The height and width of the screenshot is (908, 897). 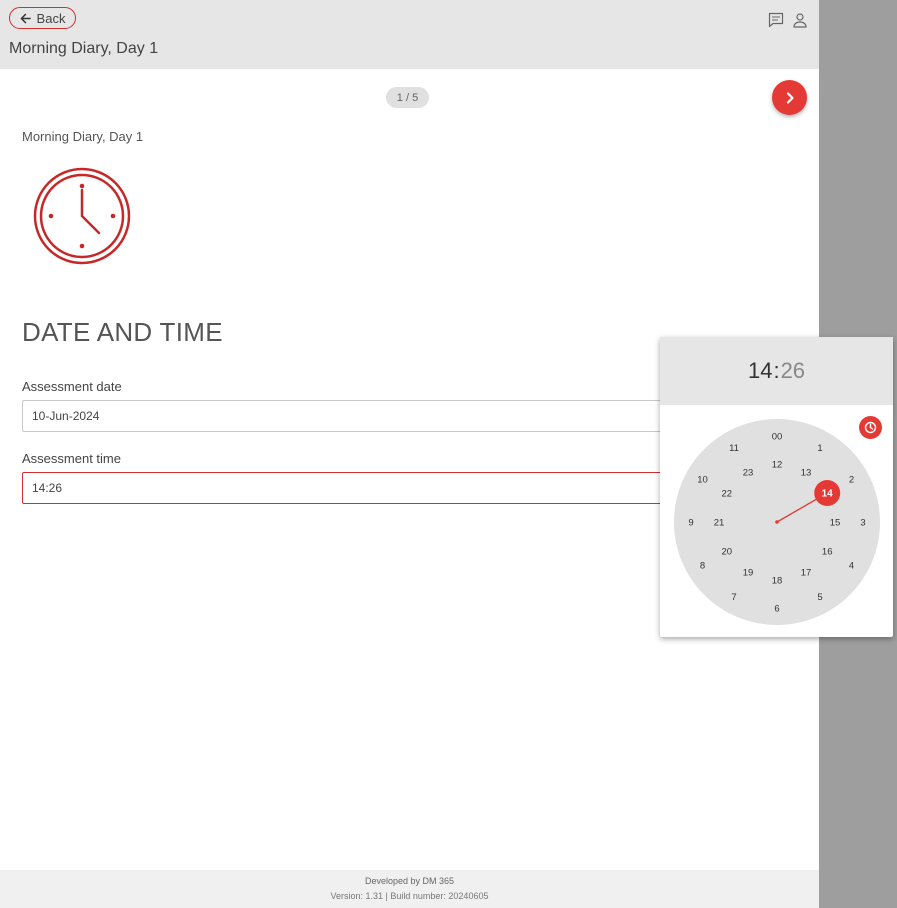 I want to click on time-picker-header: 14:26, so click(x=776, y=371).